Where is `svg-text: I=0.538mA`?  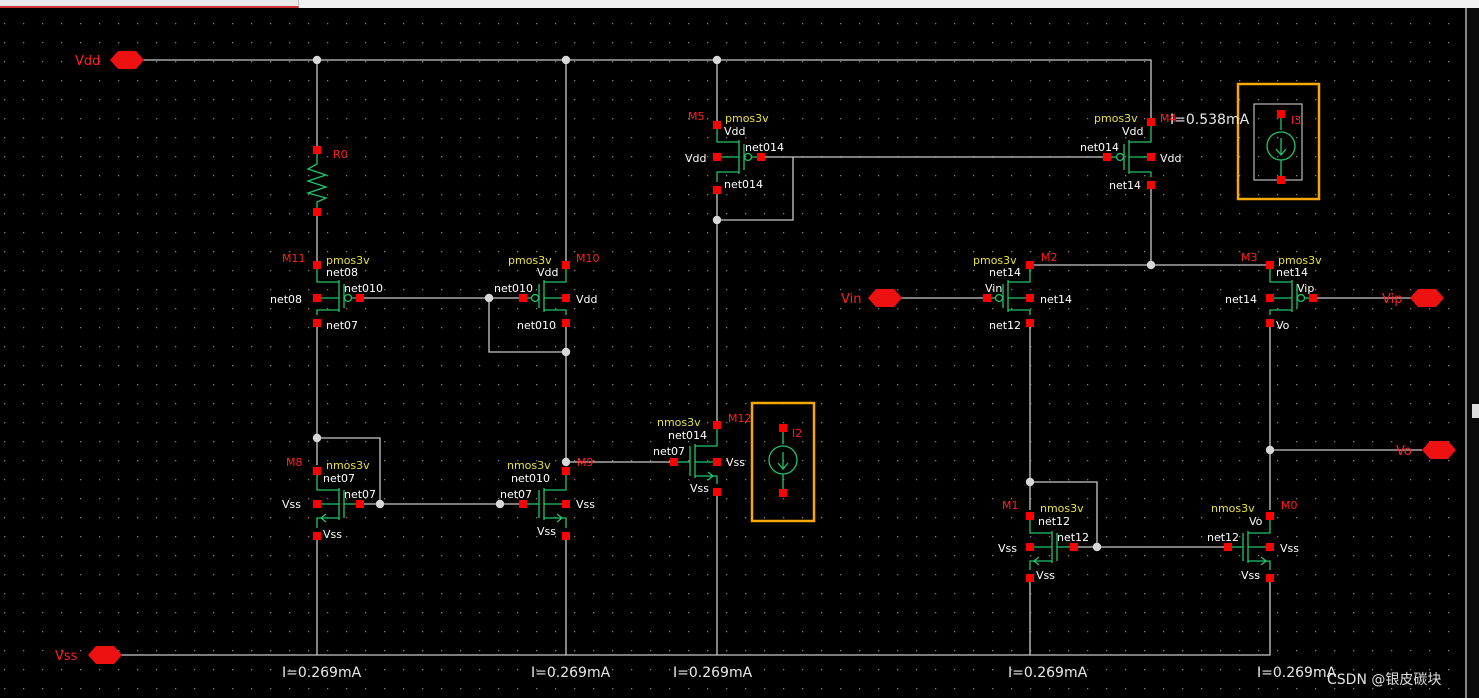
svg-text: I=0.538mA is located at coordinates (1210, 120).